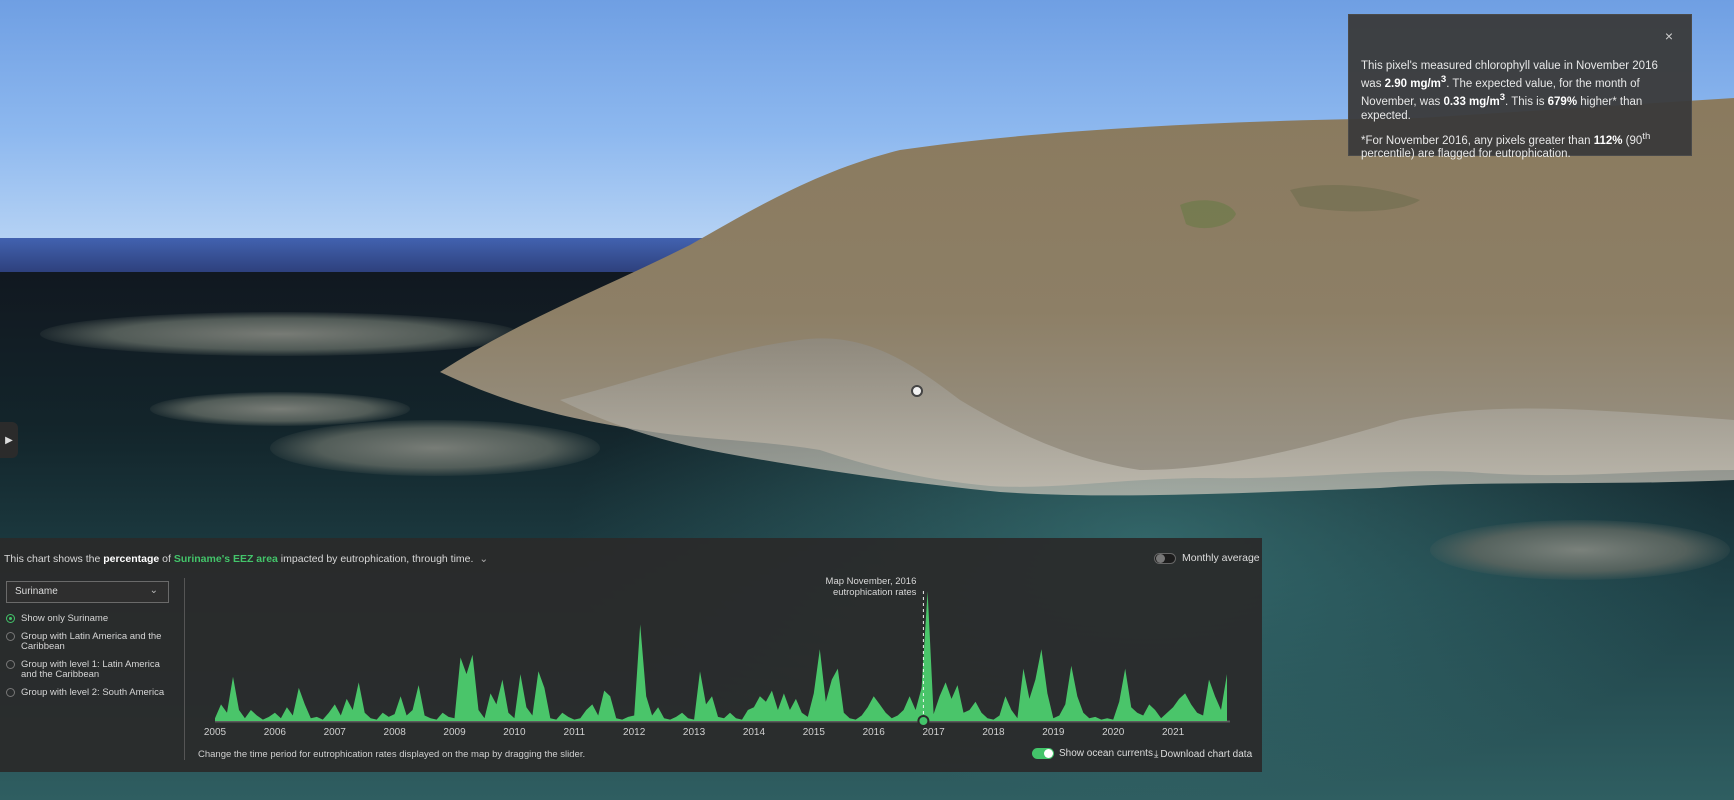 Image resolution: width=1734 pixels, height=800 pixels. Describe the element at coordinates (1669, 36) in the screenshot. I see `close-icon: ×` at that location.